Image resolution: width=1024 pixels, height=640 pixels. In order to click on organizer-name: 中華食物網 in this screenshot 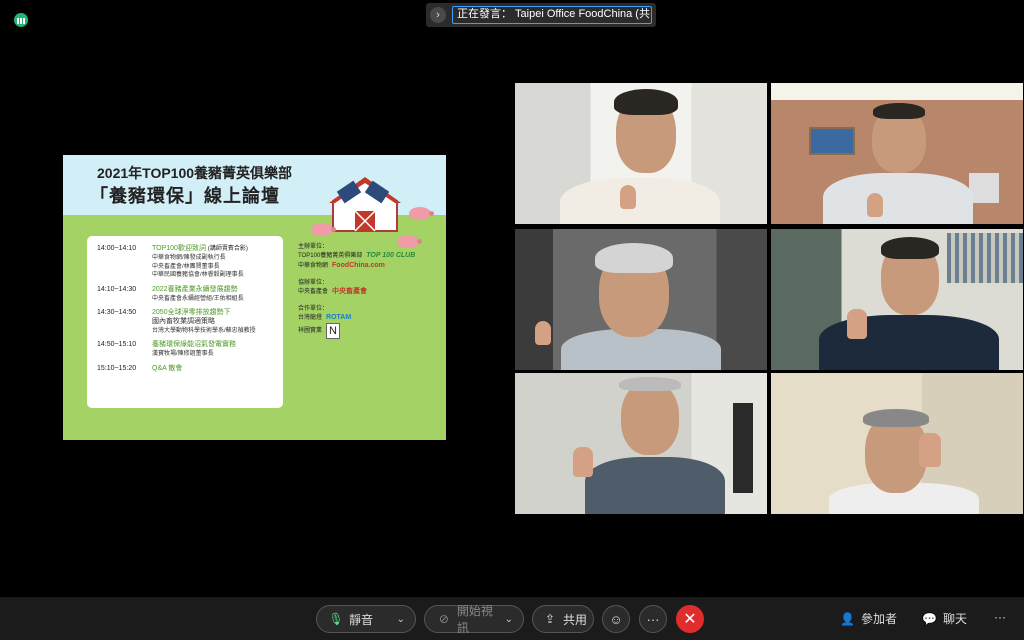, I will do `click(313, 266)`.